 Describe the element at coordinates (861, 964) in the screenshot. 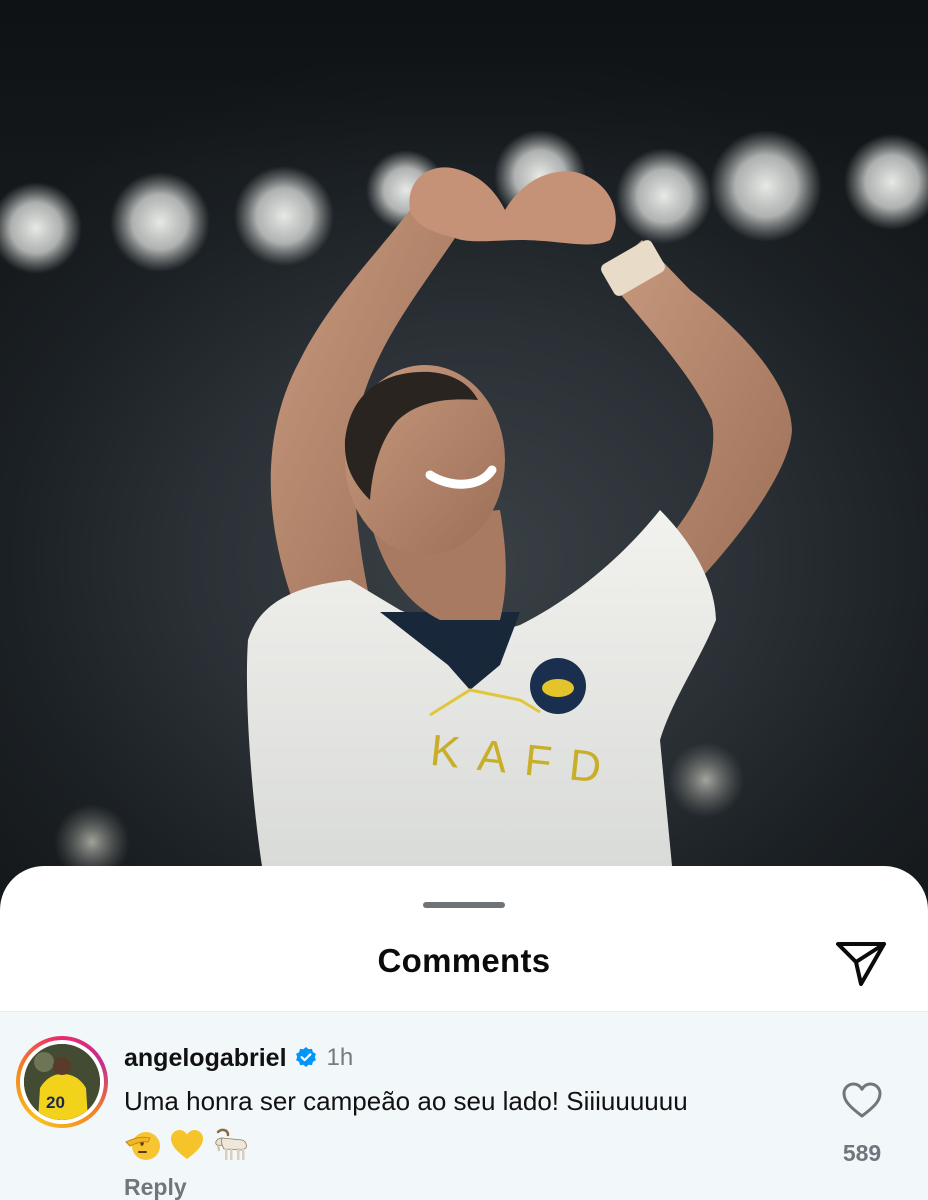

I see `paper-plane-icon` at that location.